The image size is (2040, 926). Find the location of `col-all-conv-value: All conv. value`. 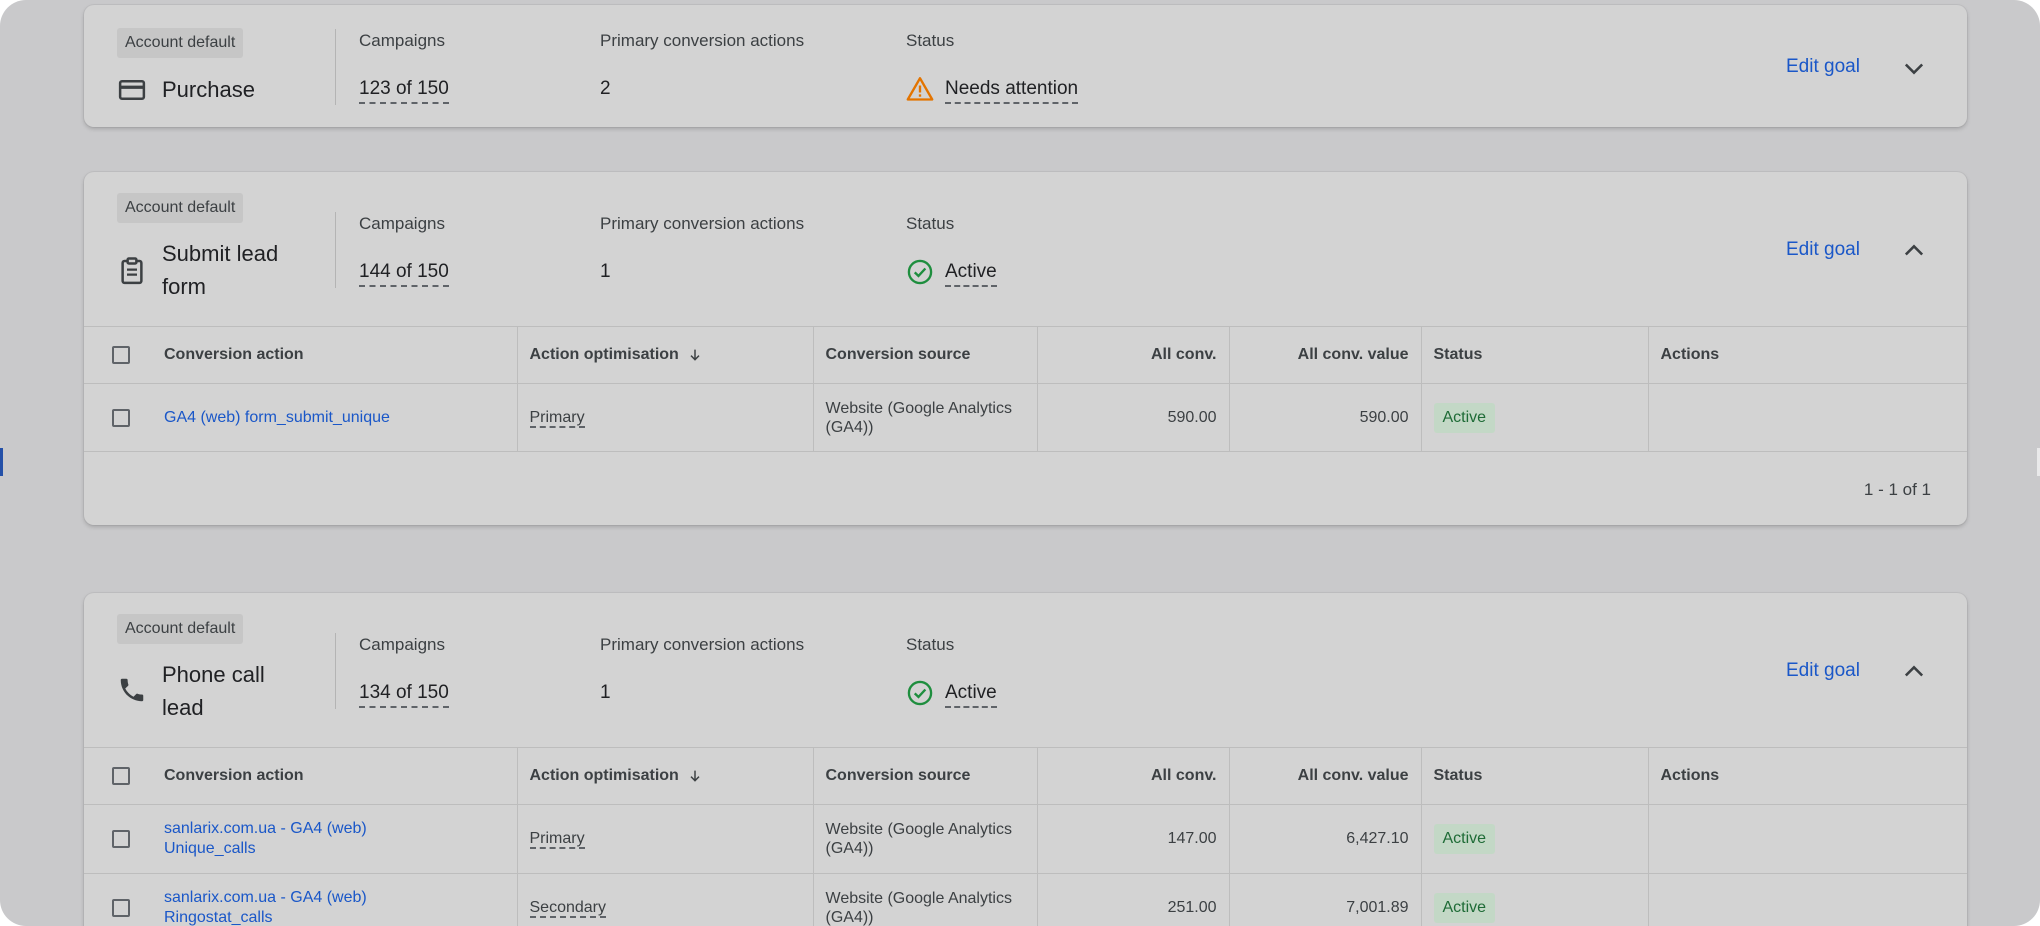

col-all-conv-value: All conv. value is located at coordinates (1325, 355).